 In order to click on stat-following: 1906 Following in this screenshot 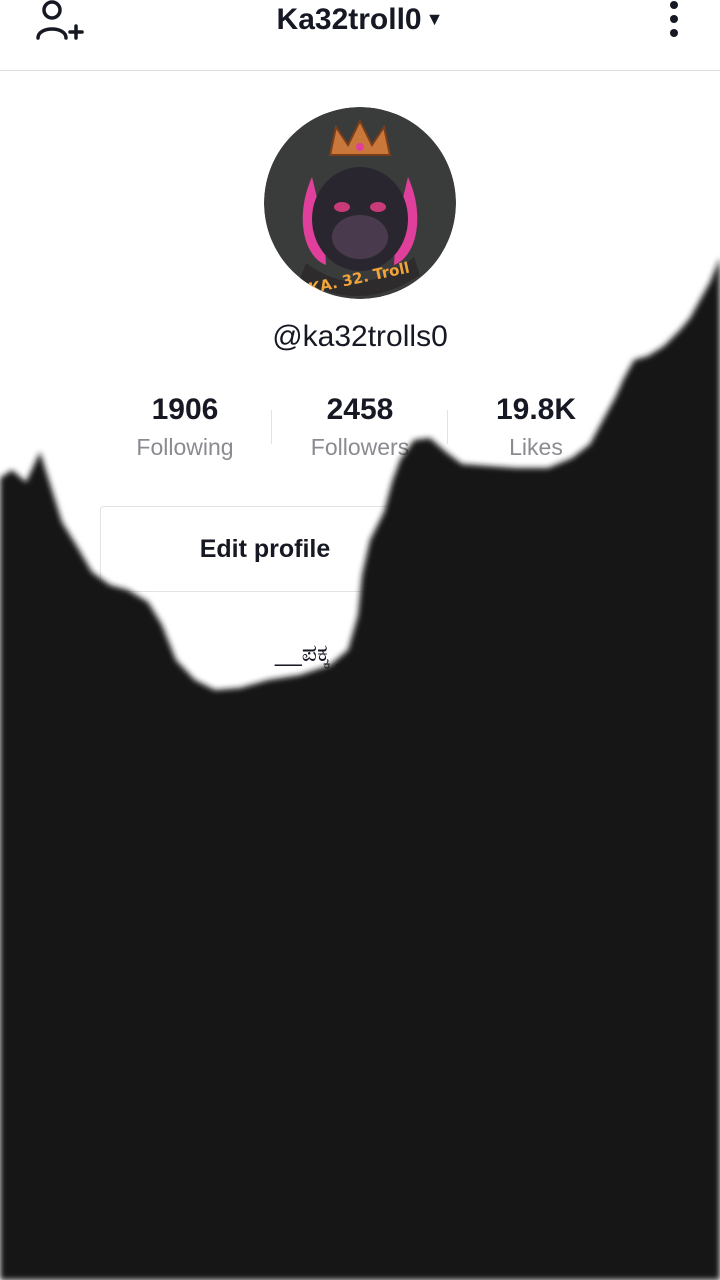, I will do `click(185, 426)`.